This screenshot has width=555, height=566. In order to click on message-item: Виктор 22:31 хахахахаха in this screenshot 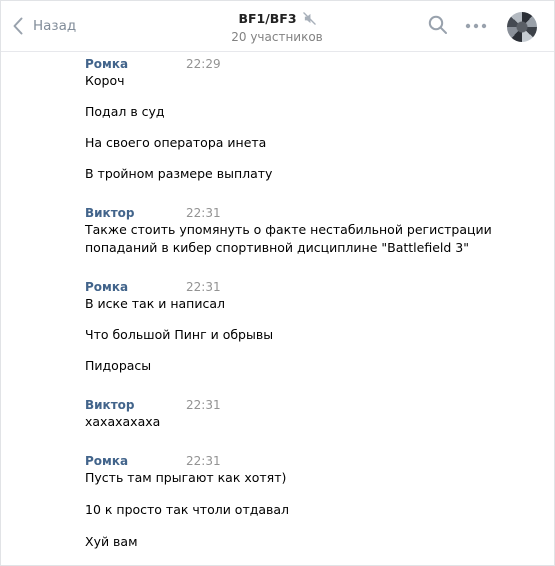, I will do `click(295, 413)`.